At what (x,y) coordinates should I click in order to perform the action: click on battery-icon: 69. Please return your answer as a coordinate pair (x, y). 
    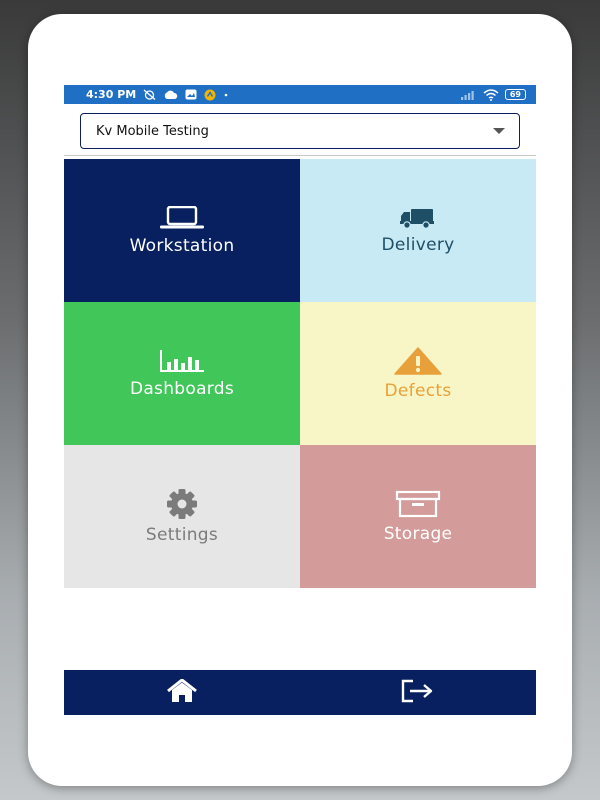
    Looking at the image, I should click on (515, 94).